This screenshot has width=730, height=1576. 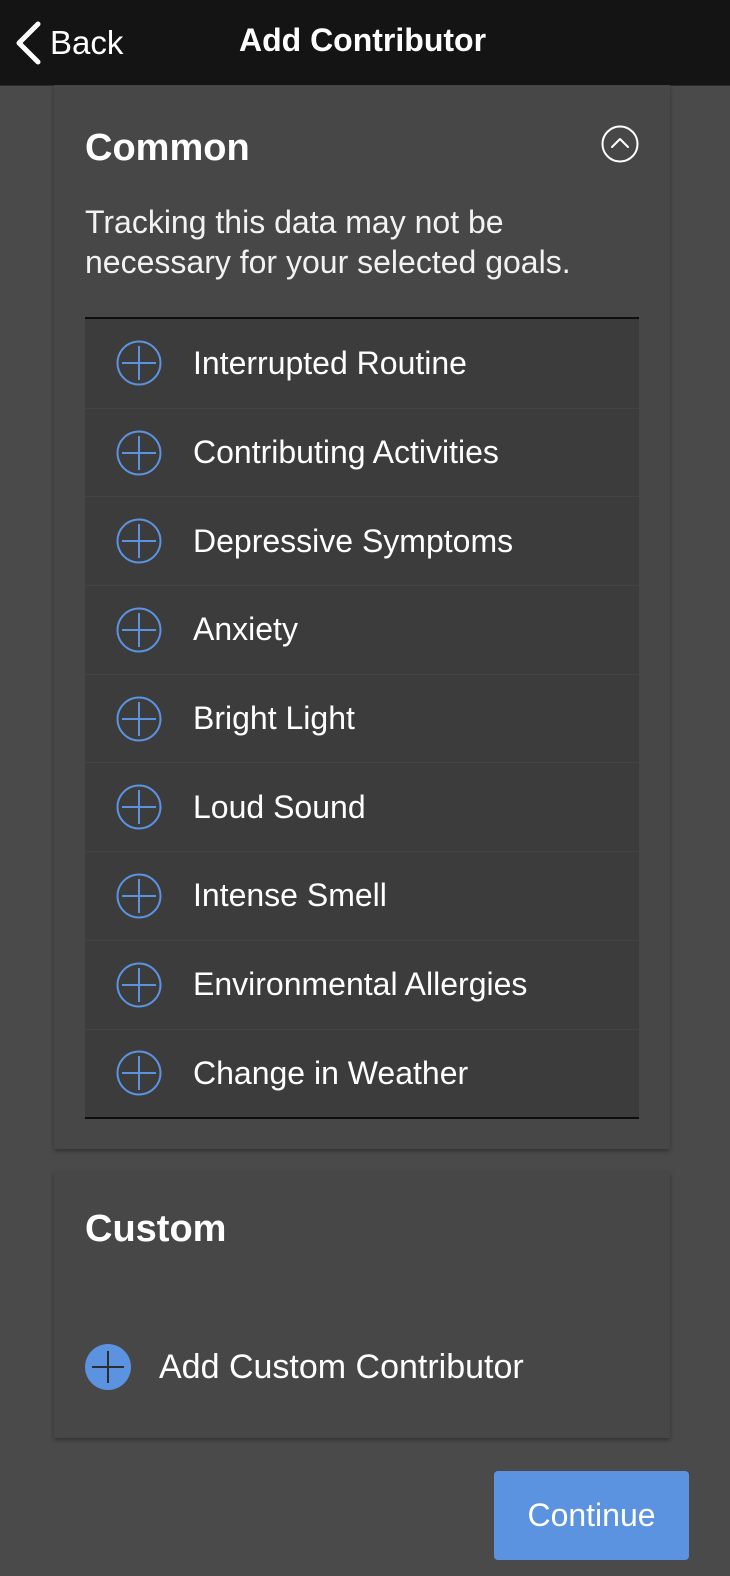 I want to click on list-item-intense-smell: Intense Smell, so click(x=362, y=895).